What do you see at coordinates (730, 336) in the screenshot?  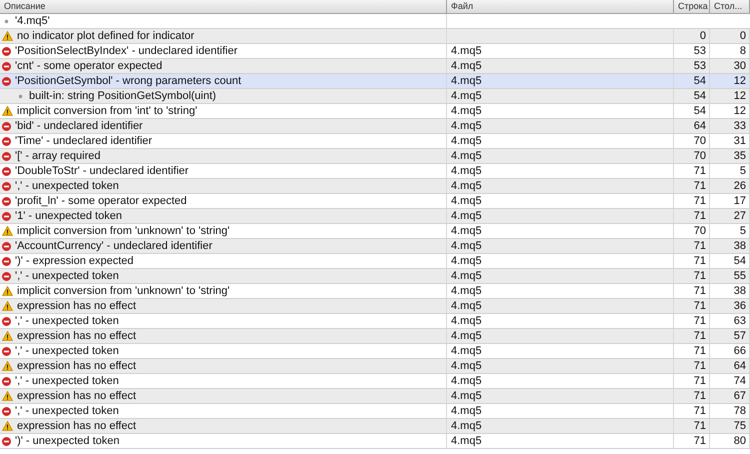 I see `column-cell: 57` at bounding box center [730, 336].